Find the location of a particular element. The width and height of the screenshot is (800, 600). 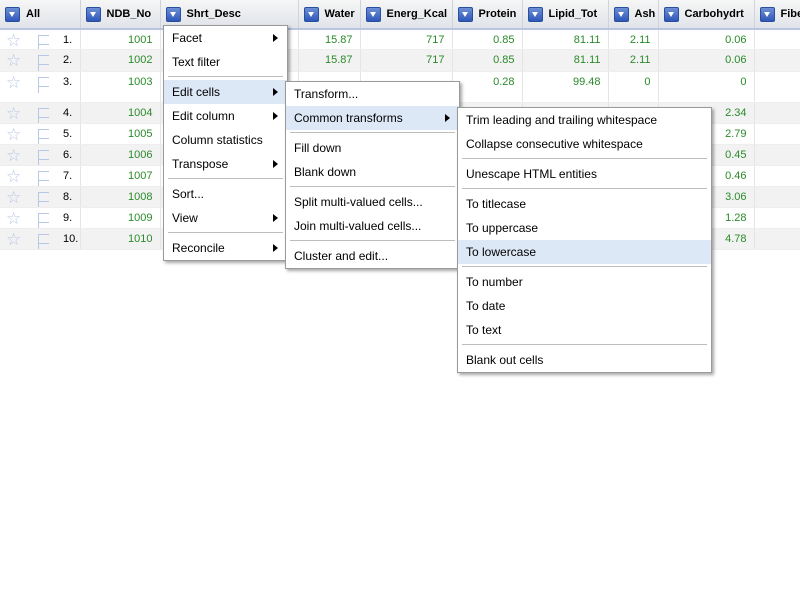

cell-ash: 0 is located at coordinates (633, 87).